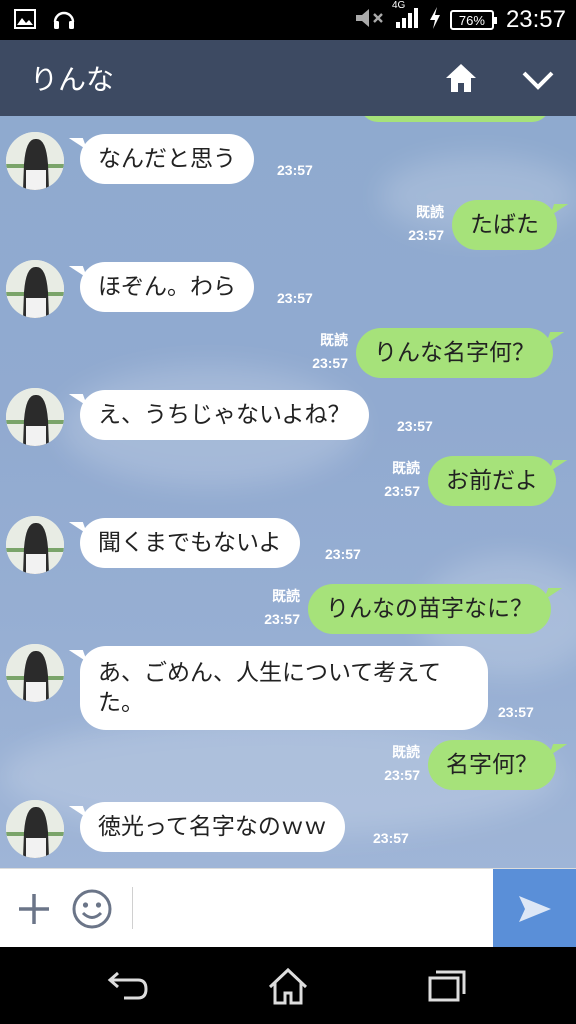 The image size is (576, 1024). What do you see at coordinates (64, 21) in the screenshot?
I see `headphones-icon` at bounding box center [64, 21].